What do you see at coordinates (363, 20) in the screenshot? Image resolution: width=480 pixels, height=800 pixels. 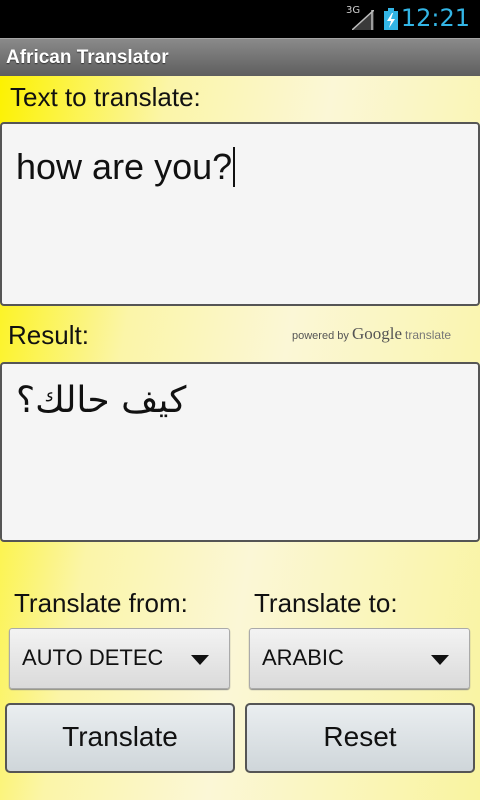 I see `signal-icon` at bounding box center [363, 20].